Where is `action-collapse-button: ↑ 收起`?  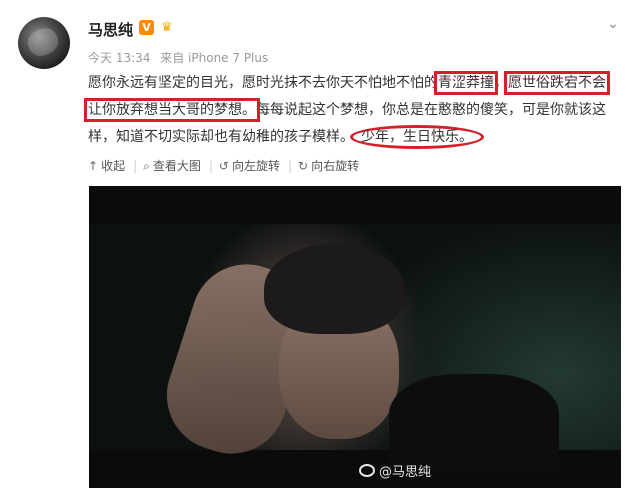
action-collapse-button: ↑ 收起 is located at coordinates (106, 165).